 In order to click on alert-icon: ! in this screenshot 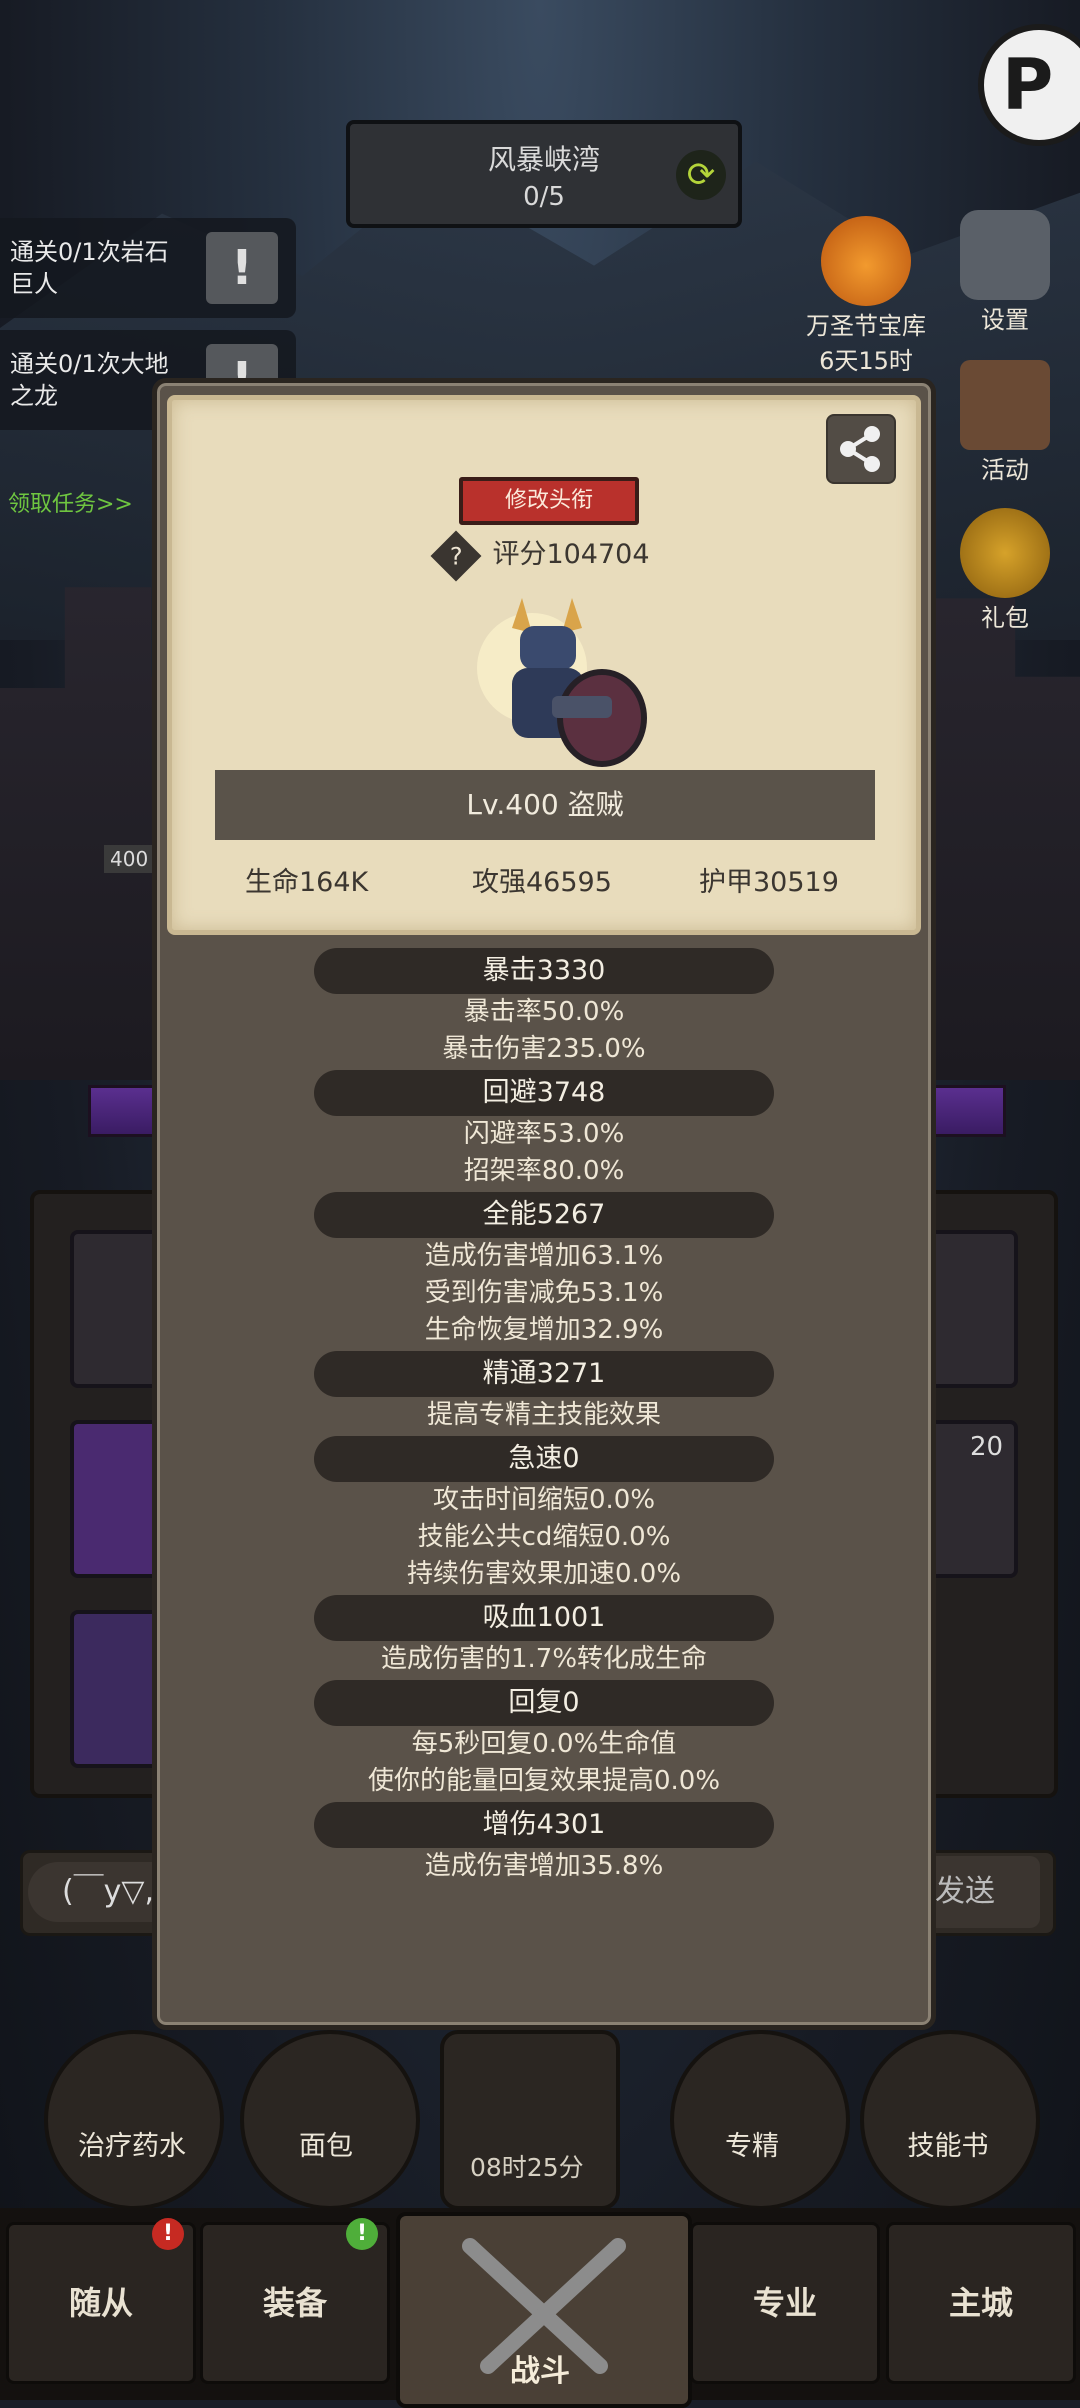, I will do `click(242, 268)`.